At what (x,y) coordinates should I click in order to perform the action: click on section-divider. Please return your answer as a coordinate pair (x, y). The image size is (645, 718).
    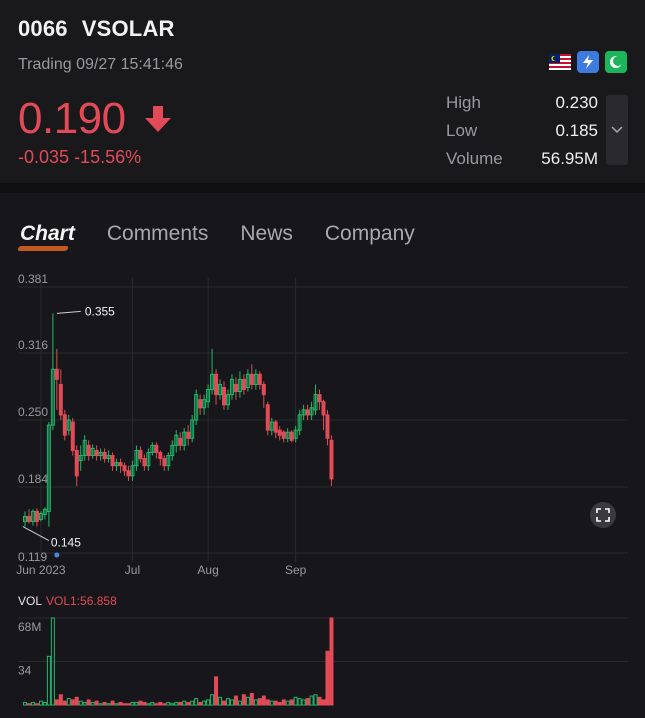
    Looking at the image, I should click on (322, 188).